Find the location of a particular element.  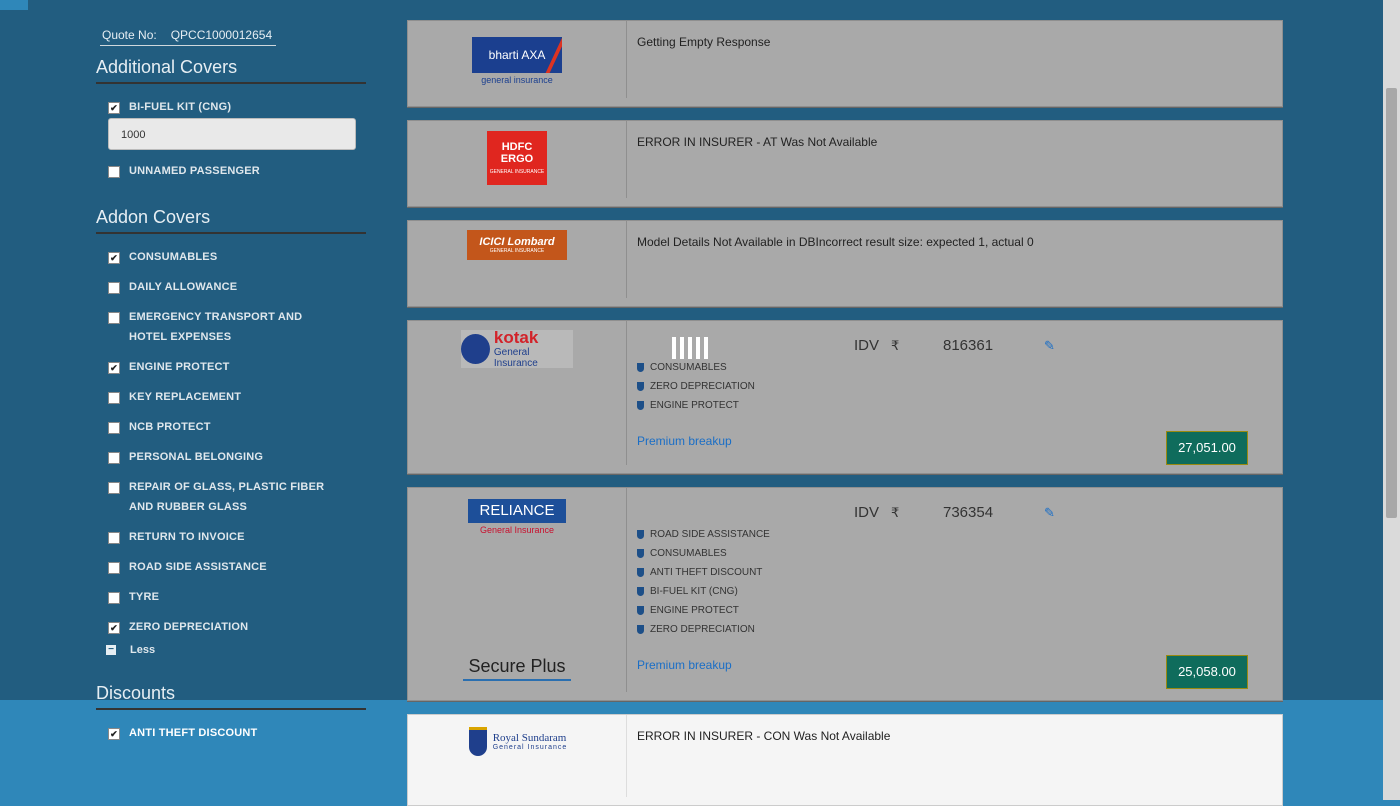

quote-number: Quote No: QPCC1000012654 is located at coordinates (188, 37).